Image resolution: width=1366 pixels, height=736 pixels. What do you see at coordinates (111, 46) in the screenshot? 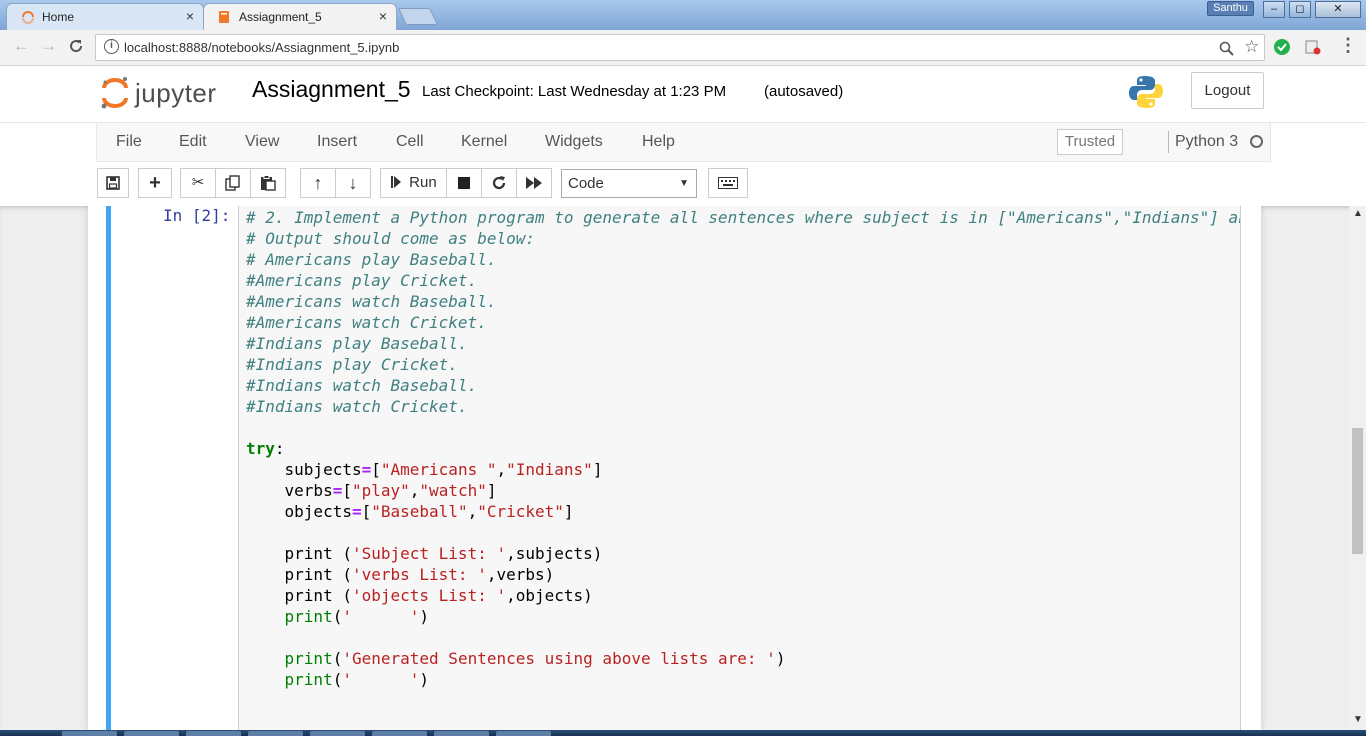
I see `info-icon: i` at bounding box center [111, 46].